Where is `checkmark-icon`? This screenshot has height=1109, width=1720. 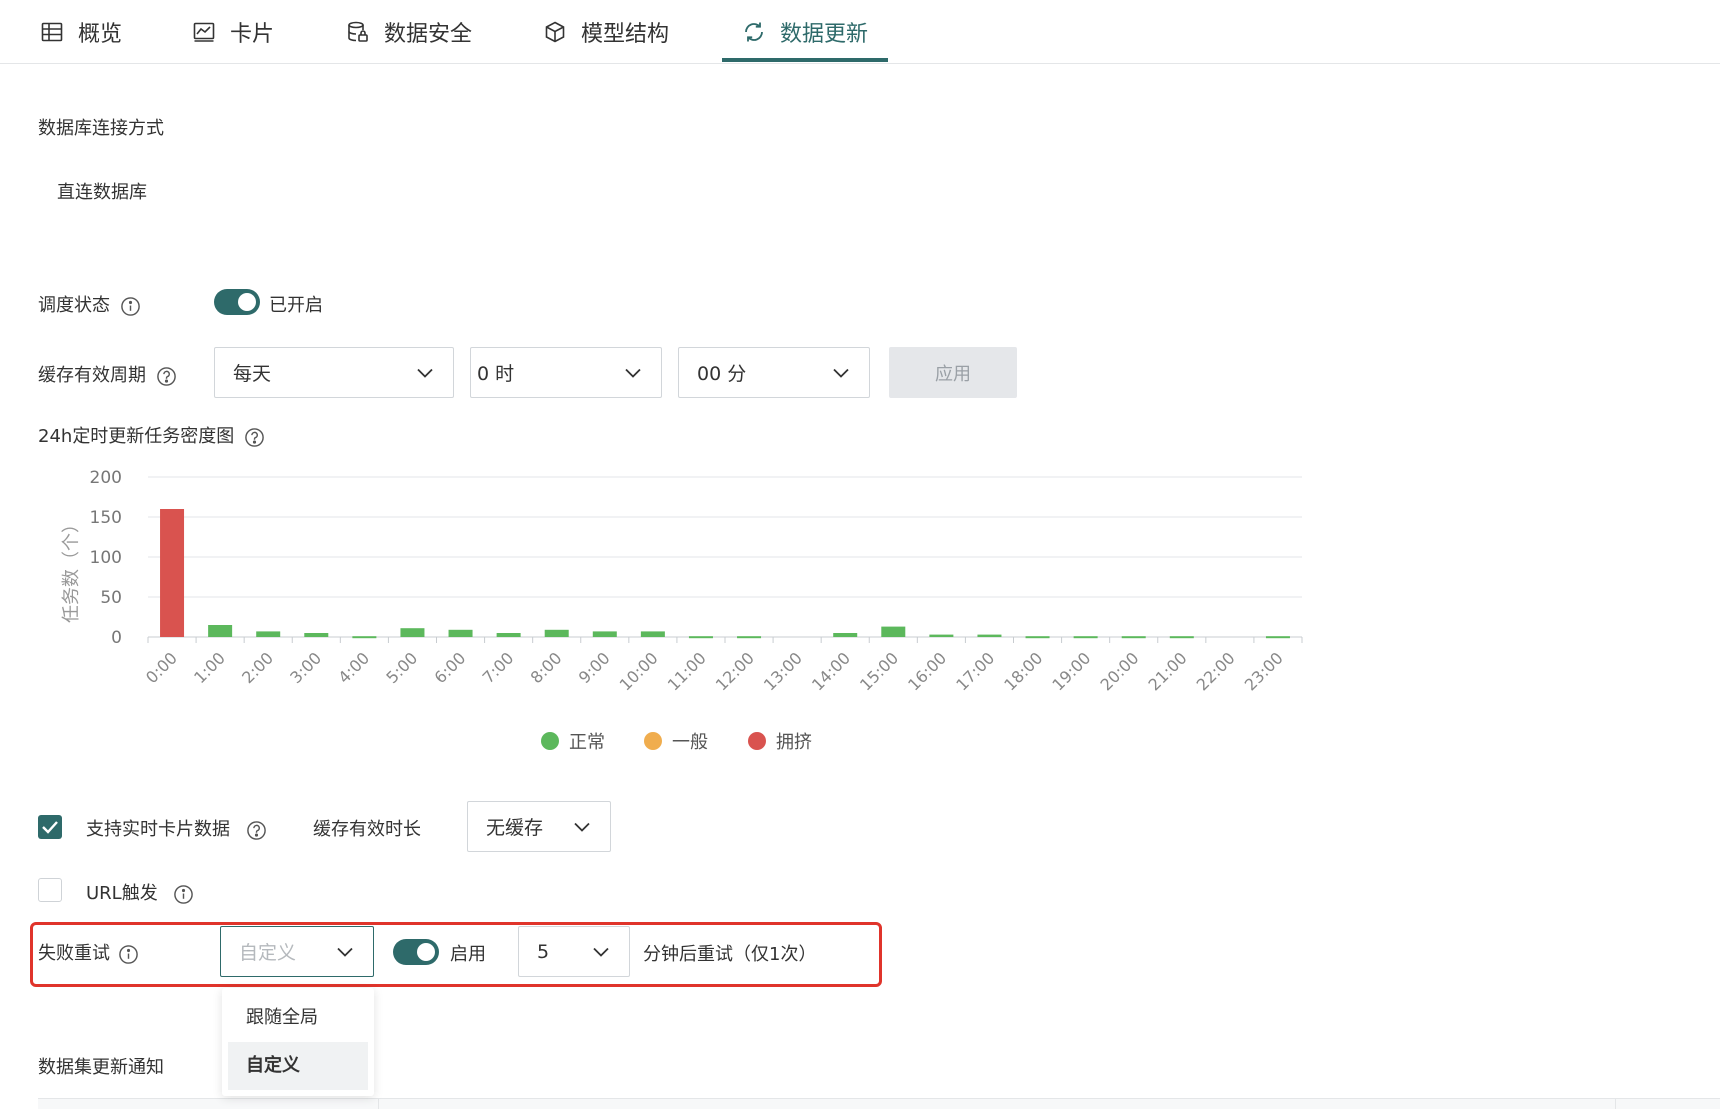 checkmark-icon is located at coordinates (50, 827).